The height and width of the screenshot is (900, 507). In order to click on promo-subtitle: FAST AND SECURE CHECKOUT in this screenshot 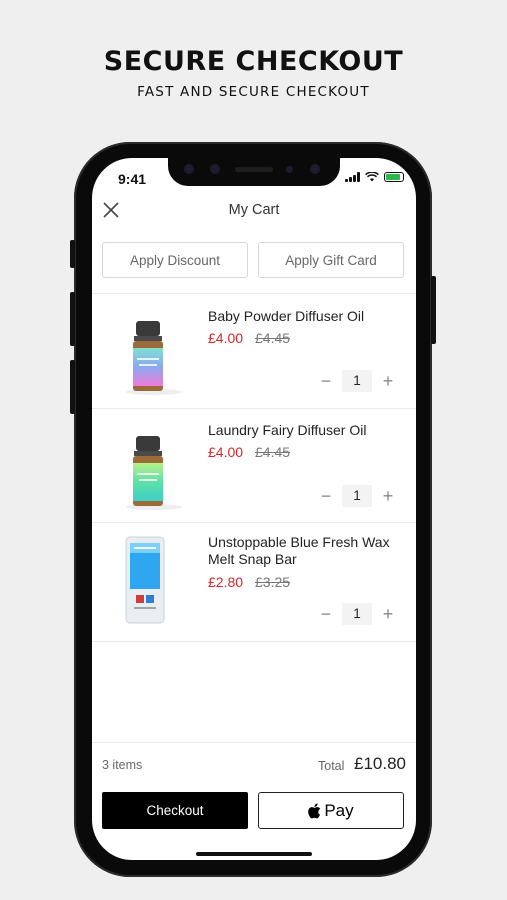, I will do `click(253, 92)`.